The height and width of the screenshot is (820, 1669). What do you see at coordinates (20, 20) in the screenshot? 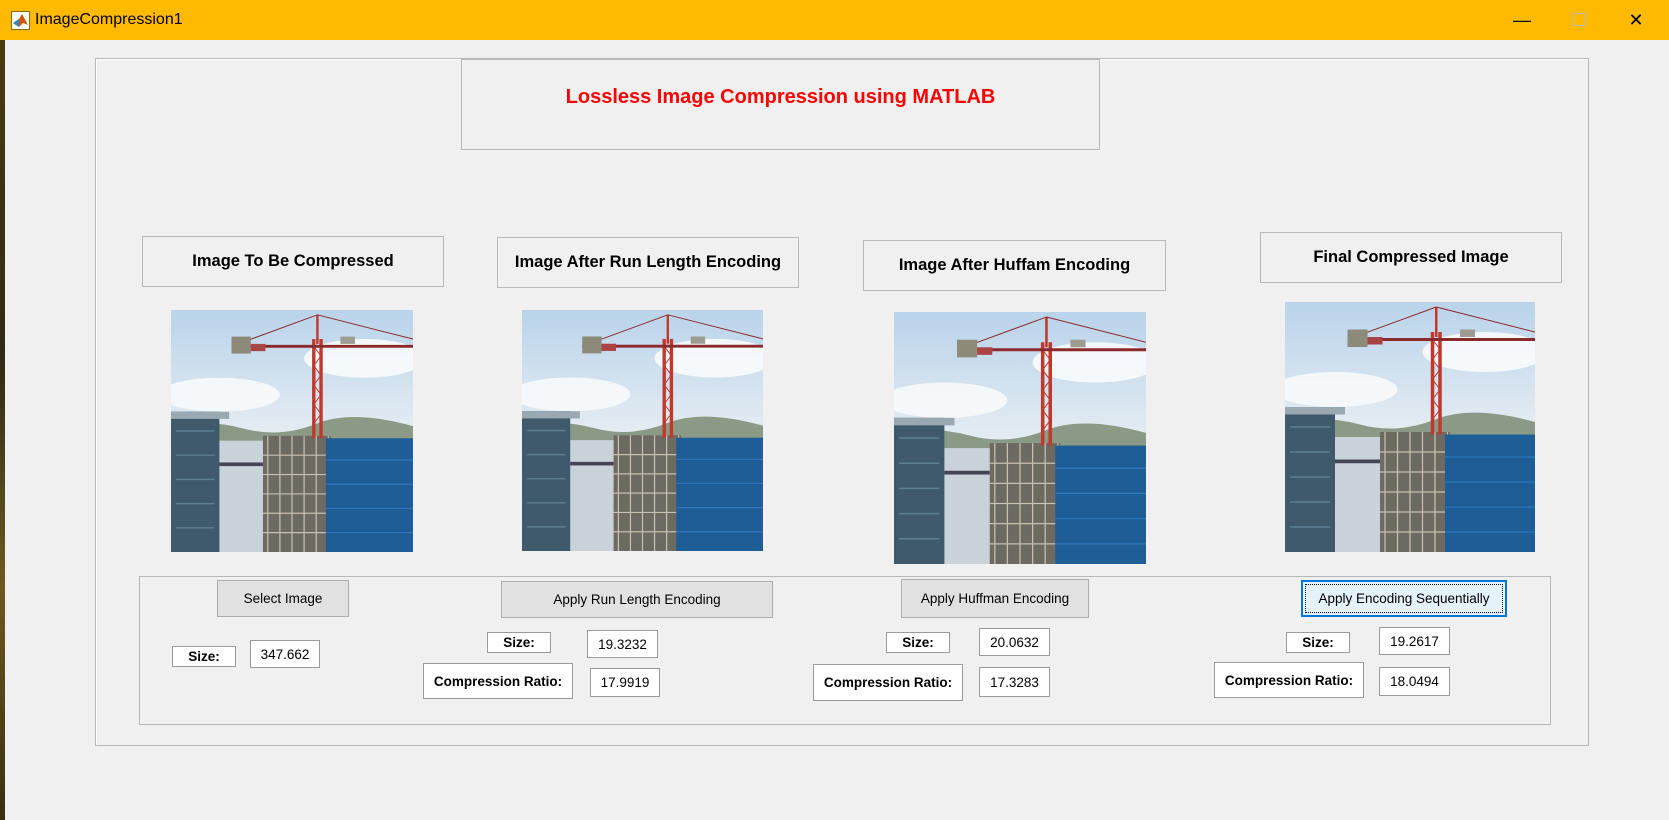
I see `matlab-icon` at bounding box center [20, 20].